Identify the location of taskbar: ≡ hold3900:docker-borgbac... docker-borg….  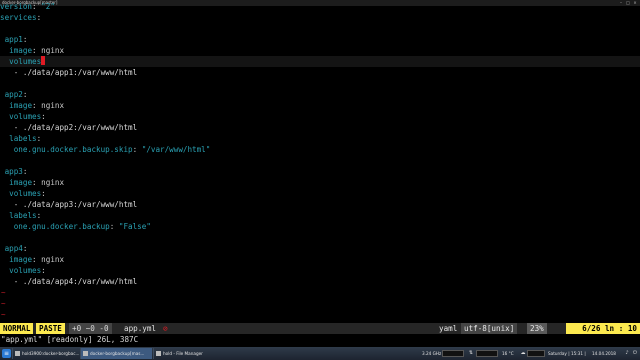
(320, 353).